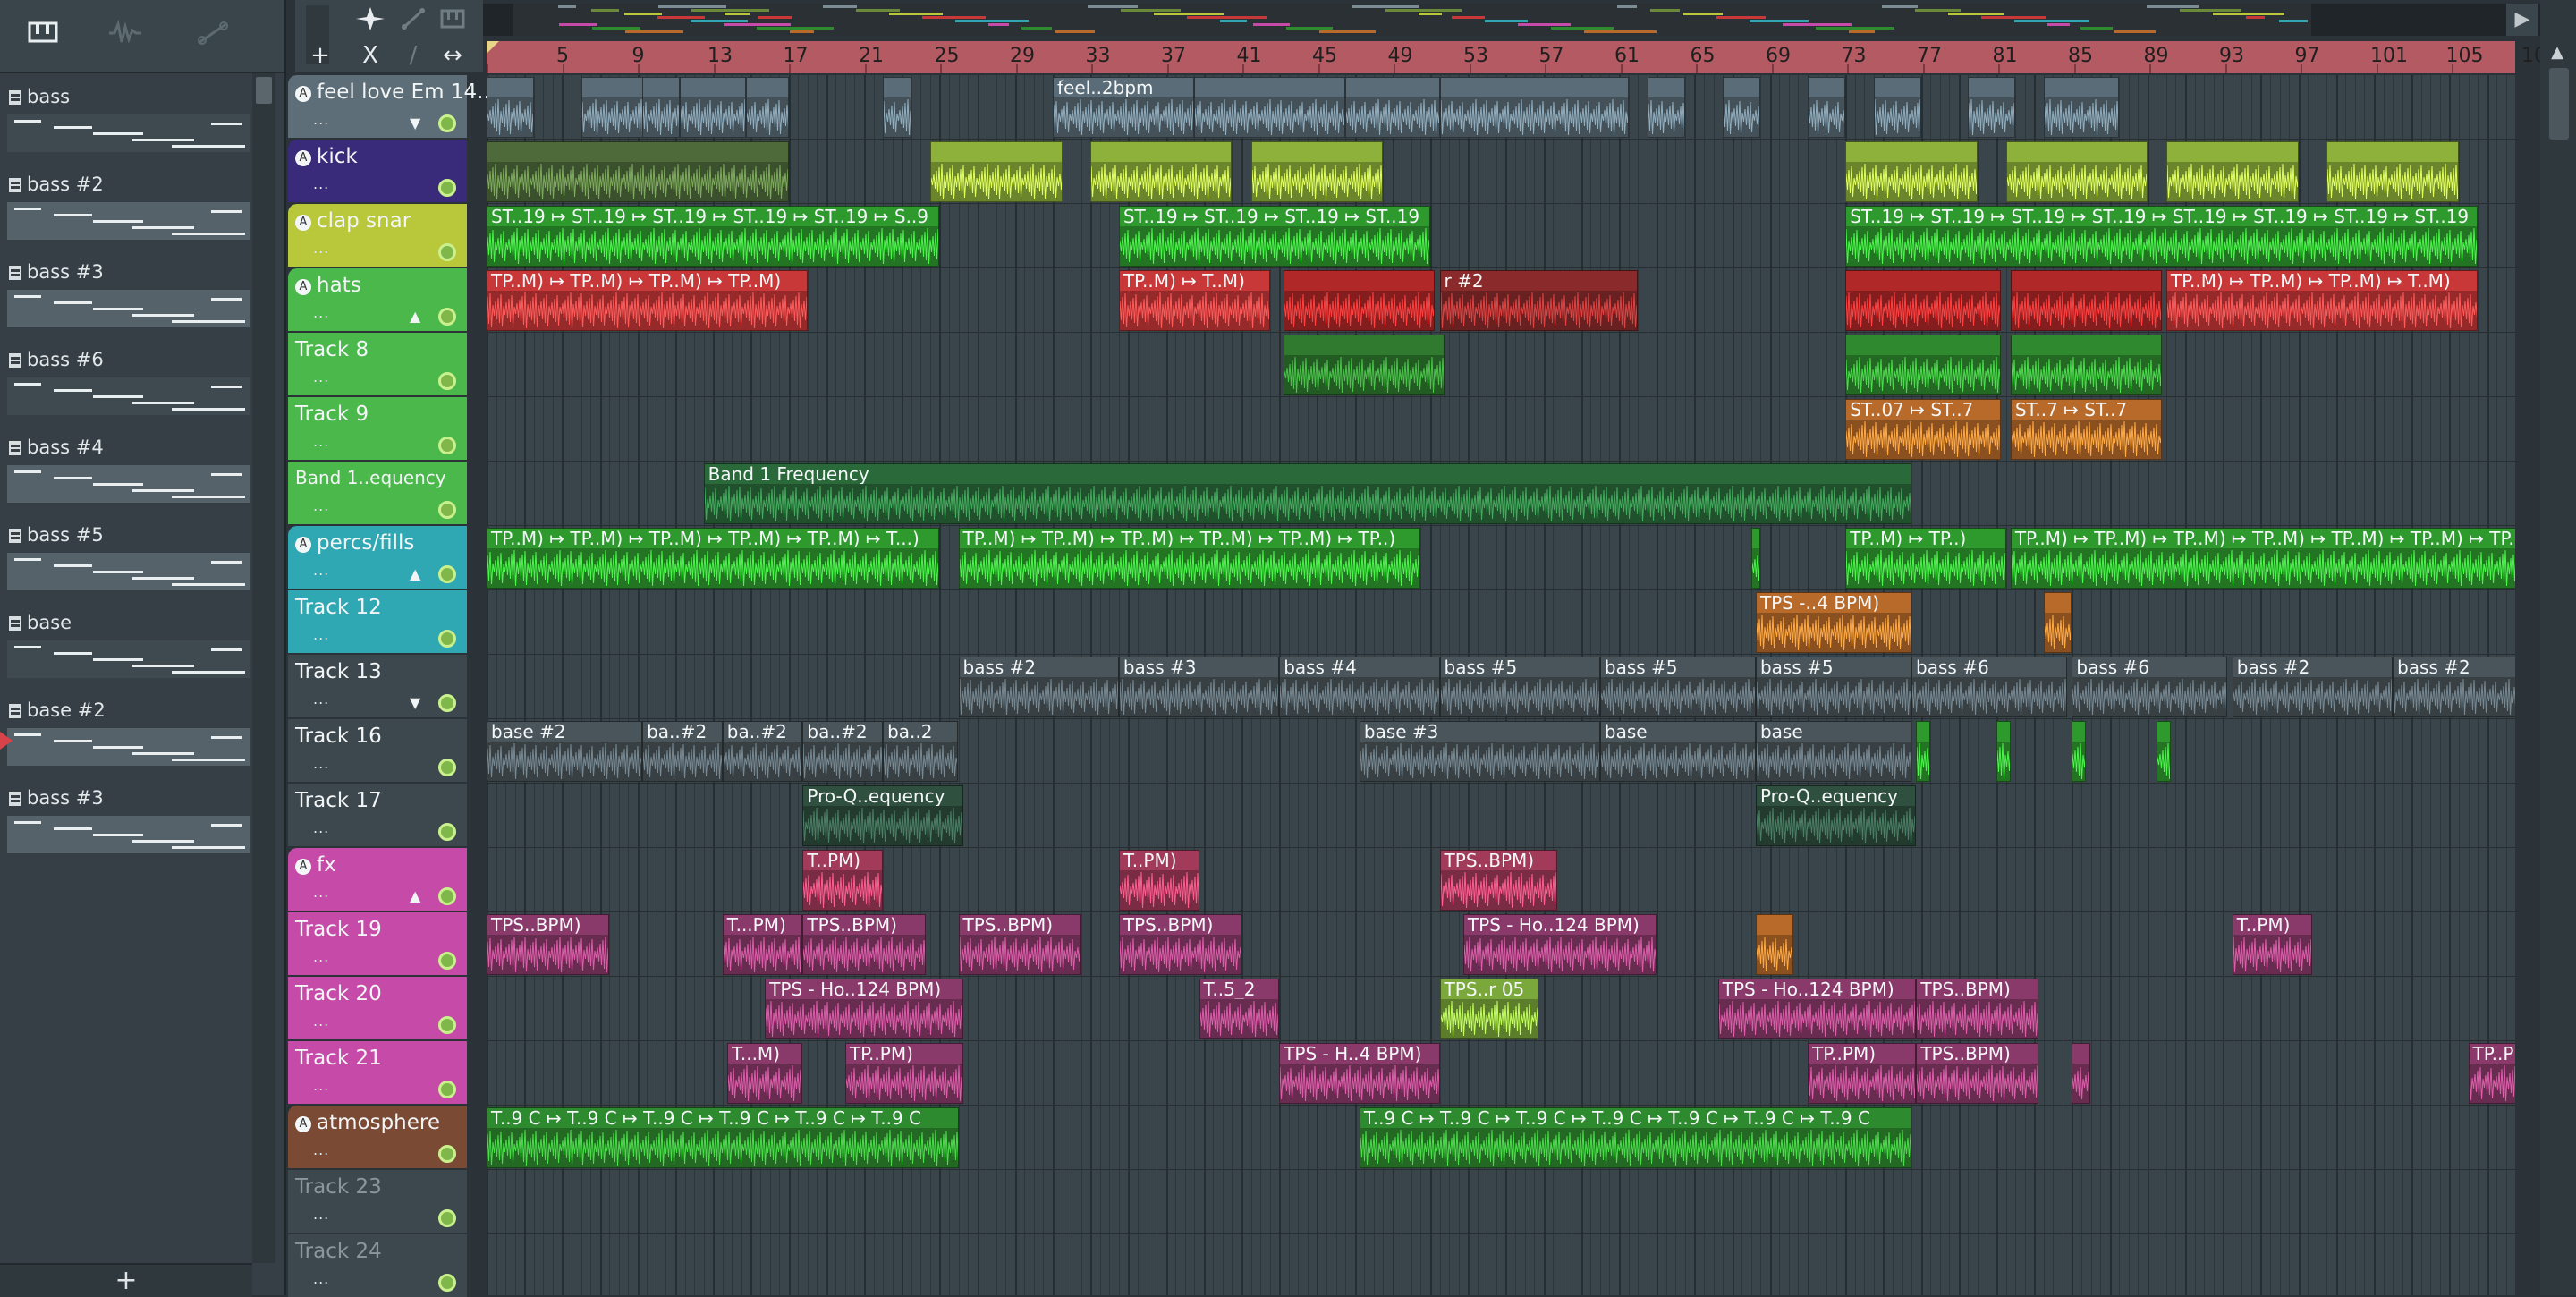  Describe the element at coordinates (1833, 622) in the screenshot. I see `playlist-clip: TPS -..4 BPM)` at that location.